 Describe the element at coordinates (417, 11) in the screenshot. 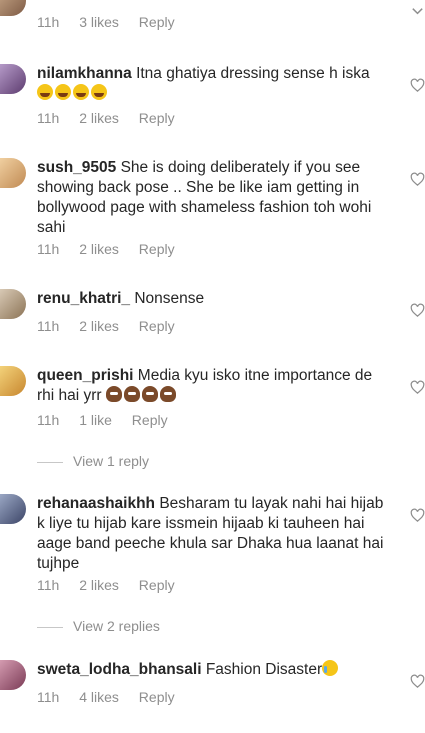

I see `chevron-down-icon` at that location.